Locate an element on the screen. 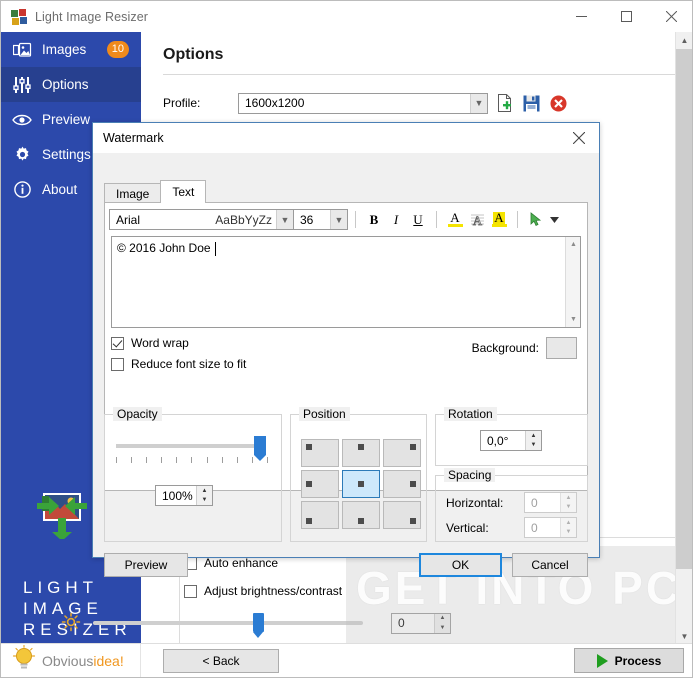  rotation-group: Rotation 0,0° is located at coordinates (511, 436).